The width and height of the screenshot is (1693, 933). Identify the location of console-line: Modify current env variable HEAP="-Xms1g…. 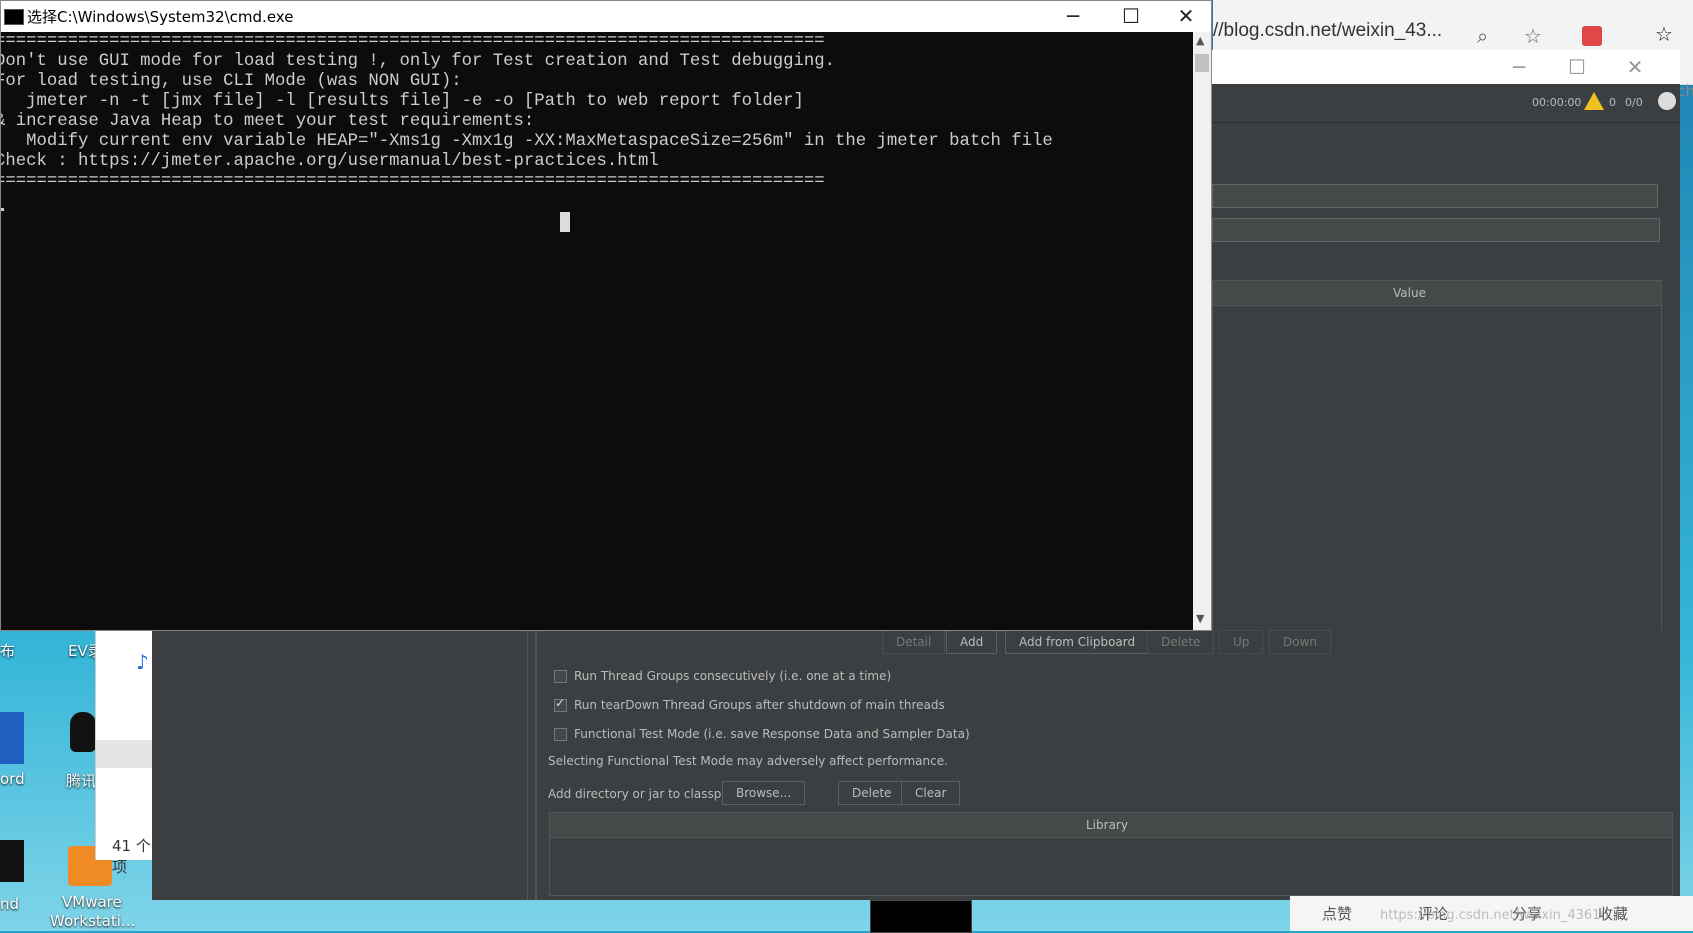
(527, 141).